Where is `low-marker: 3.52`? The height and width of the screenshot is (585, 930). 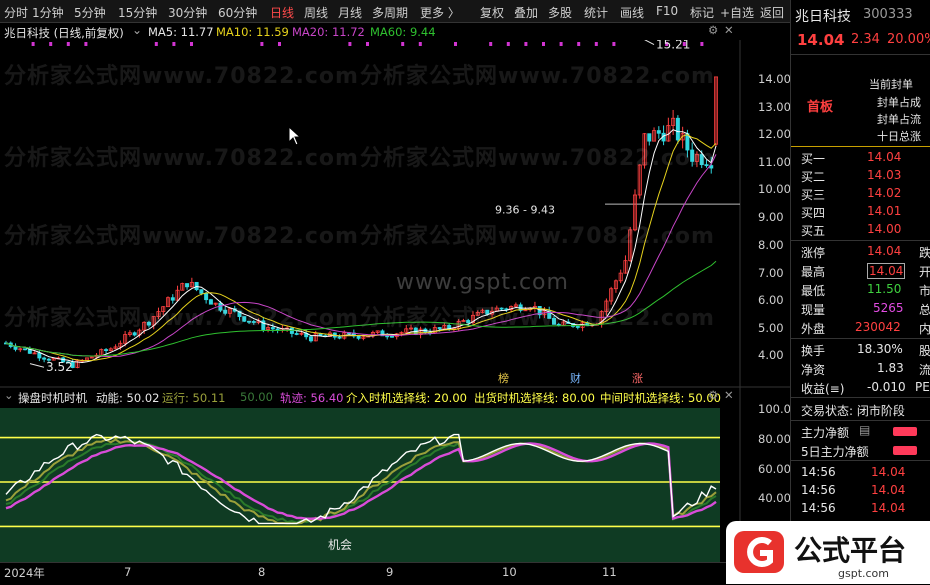
low-marker: 3.52 is located at coordinates (59, 367).